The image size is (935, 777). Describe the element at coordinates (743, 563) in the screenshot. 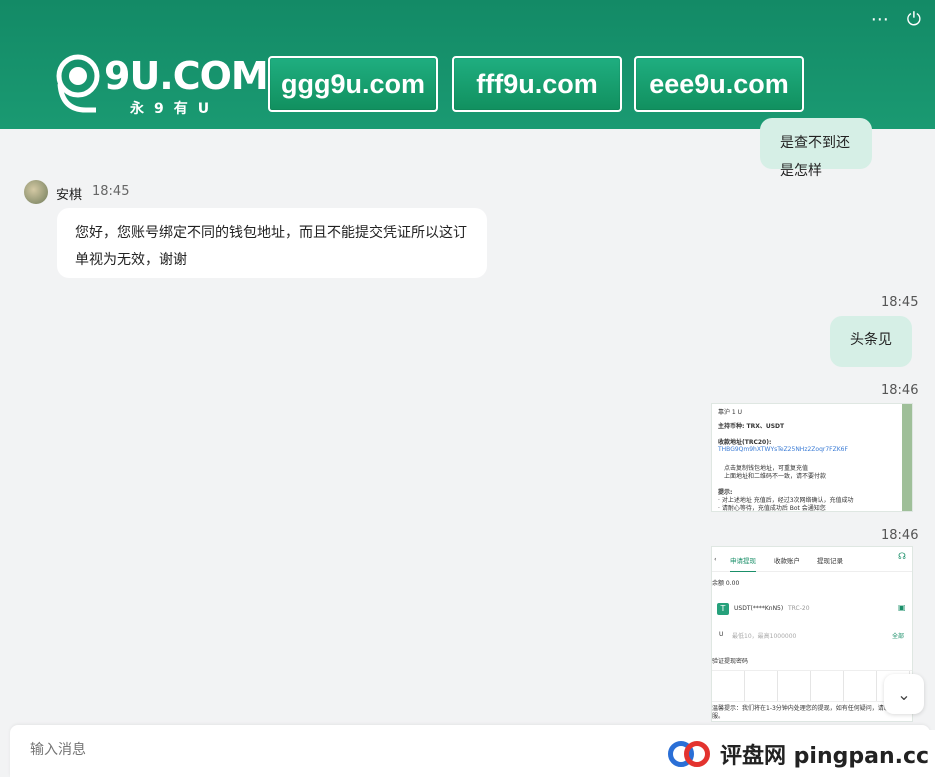

I see `image-tab: 申请提现` at that location.